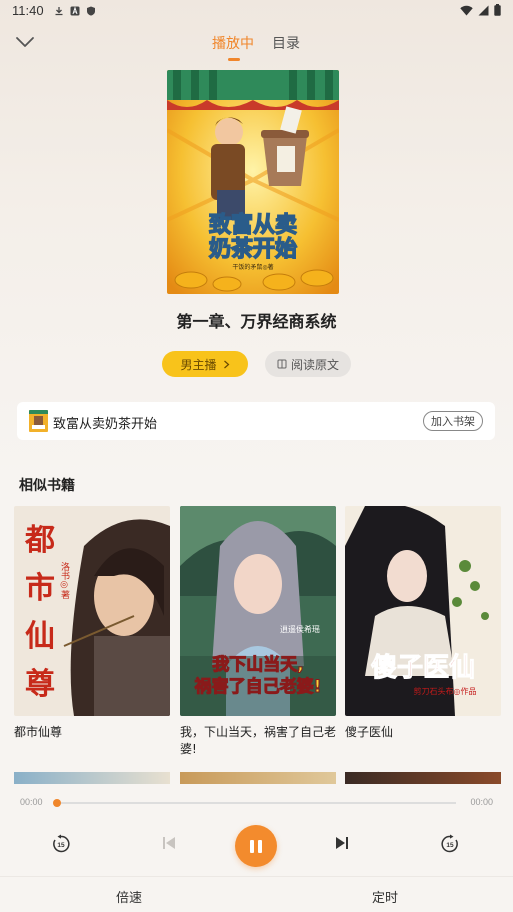 This screenshot has height=912, width=513. I want to click on read-original-label: 阅读原文, so click(314, 364).